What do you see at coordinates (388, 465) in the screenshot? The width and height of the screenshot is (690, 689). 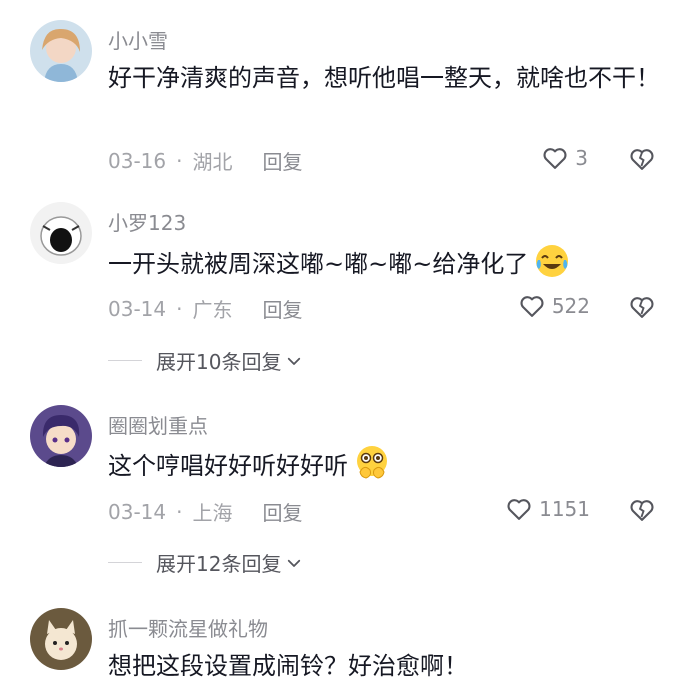 I see `comment-text: 这个哼唱好好听好好听` at bounding box center [388, 465].